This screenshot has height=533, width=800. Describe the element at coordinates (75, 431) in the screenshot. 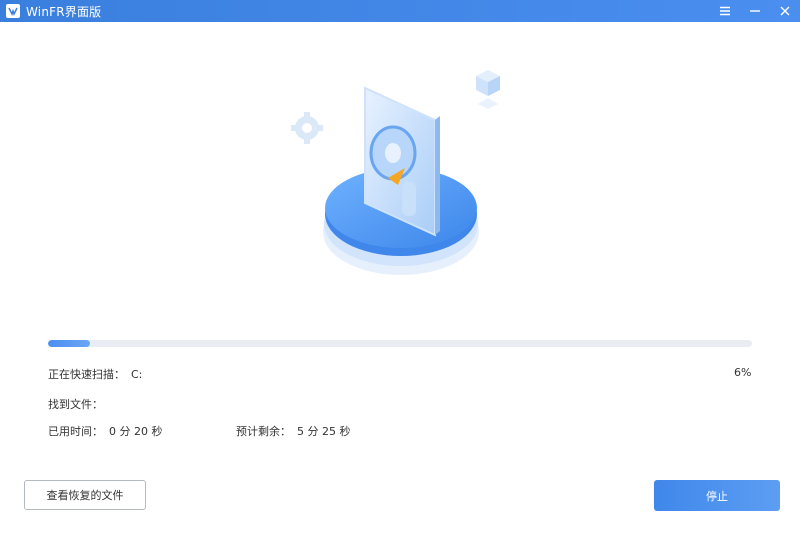

I see `elapsed-label: 已用时间：` at that location.